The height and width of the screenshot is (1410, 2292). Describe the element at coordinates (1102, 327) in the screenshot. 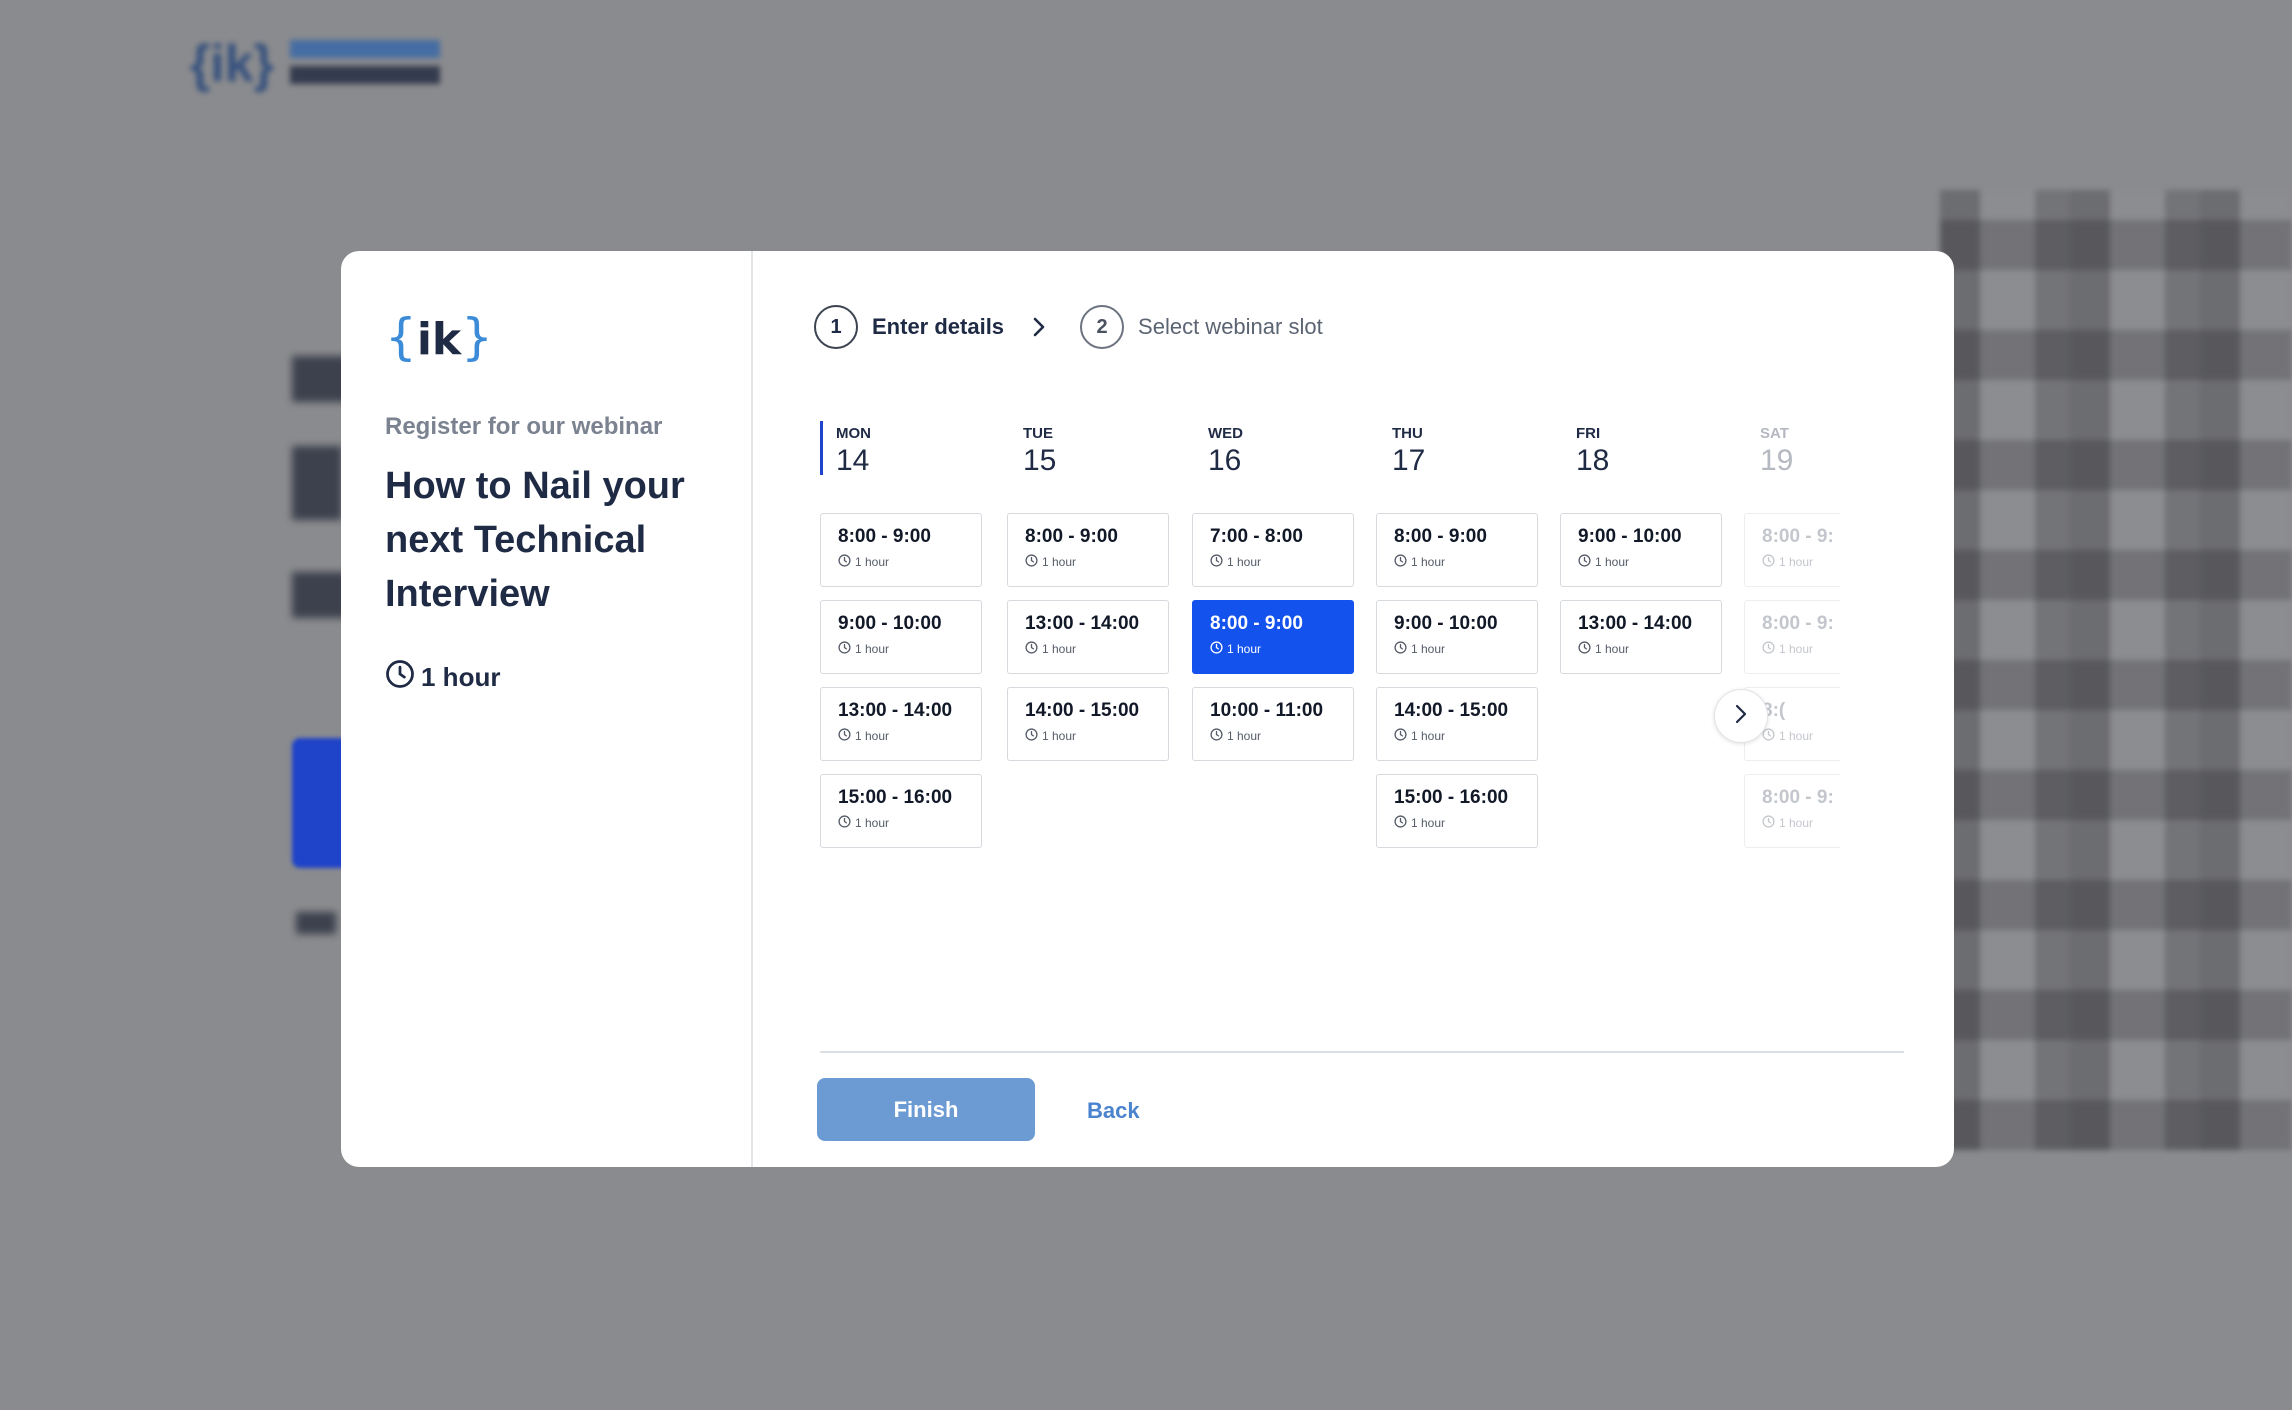

I see `step-2-number: 2` at that location.